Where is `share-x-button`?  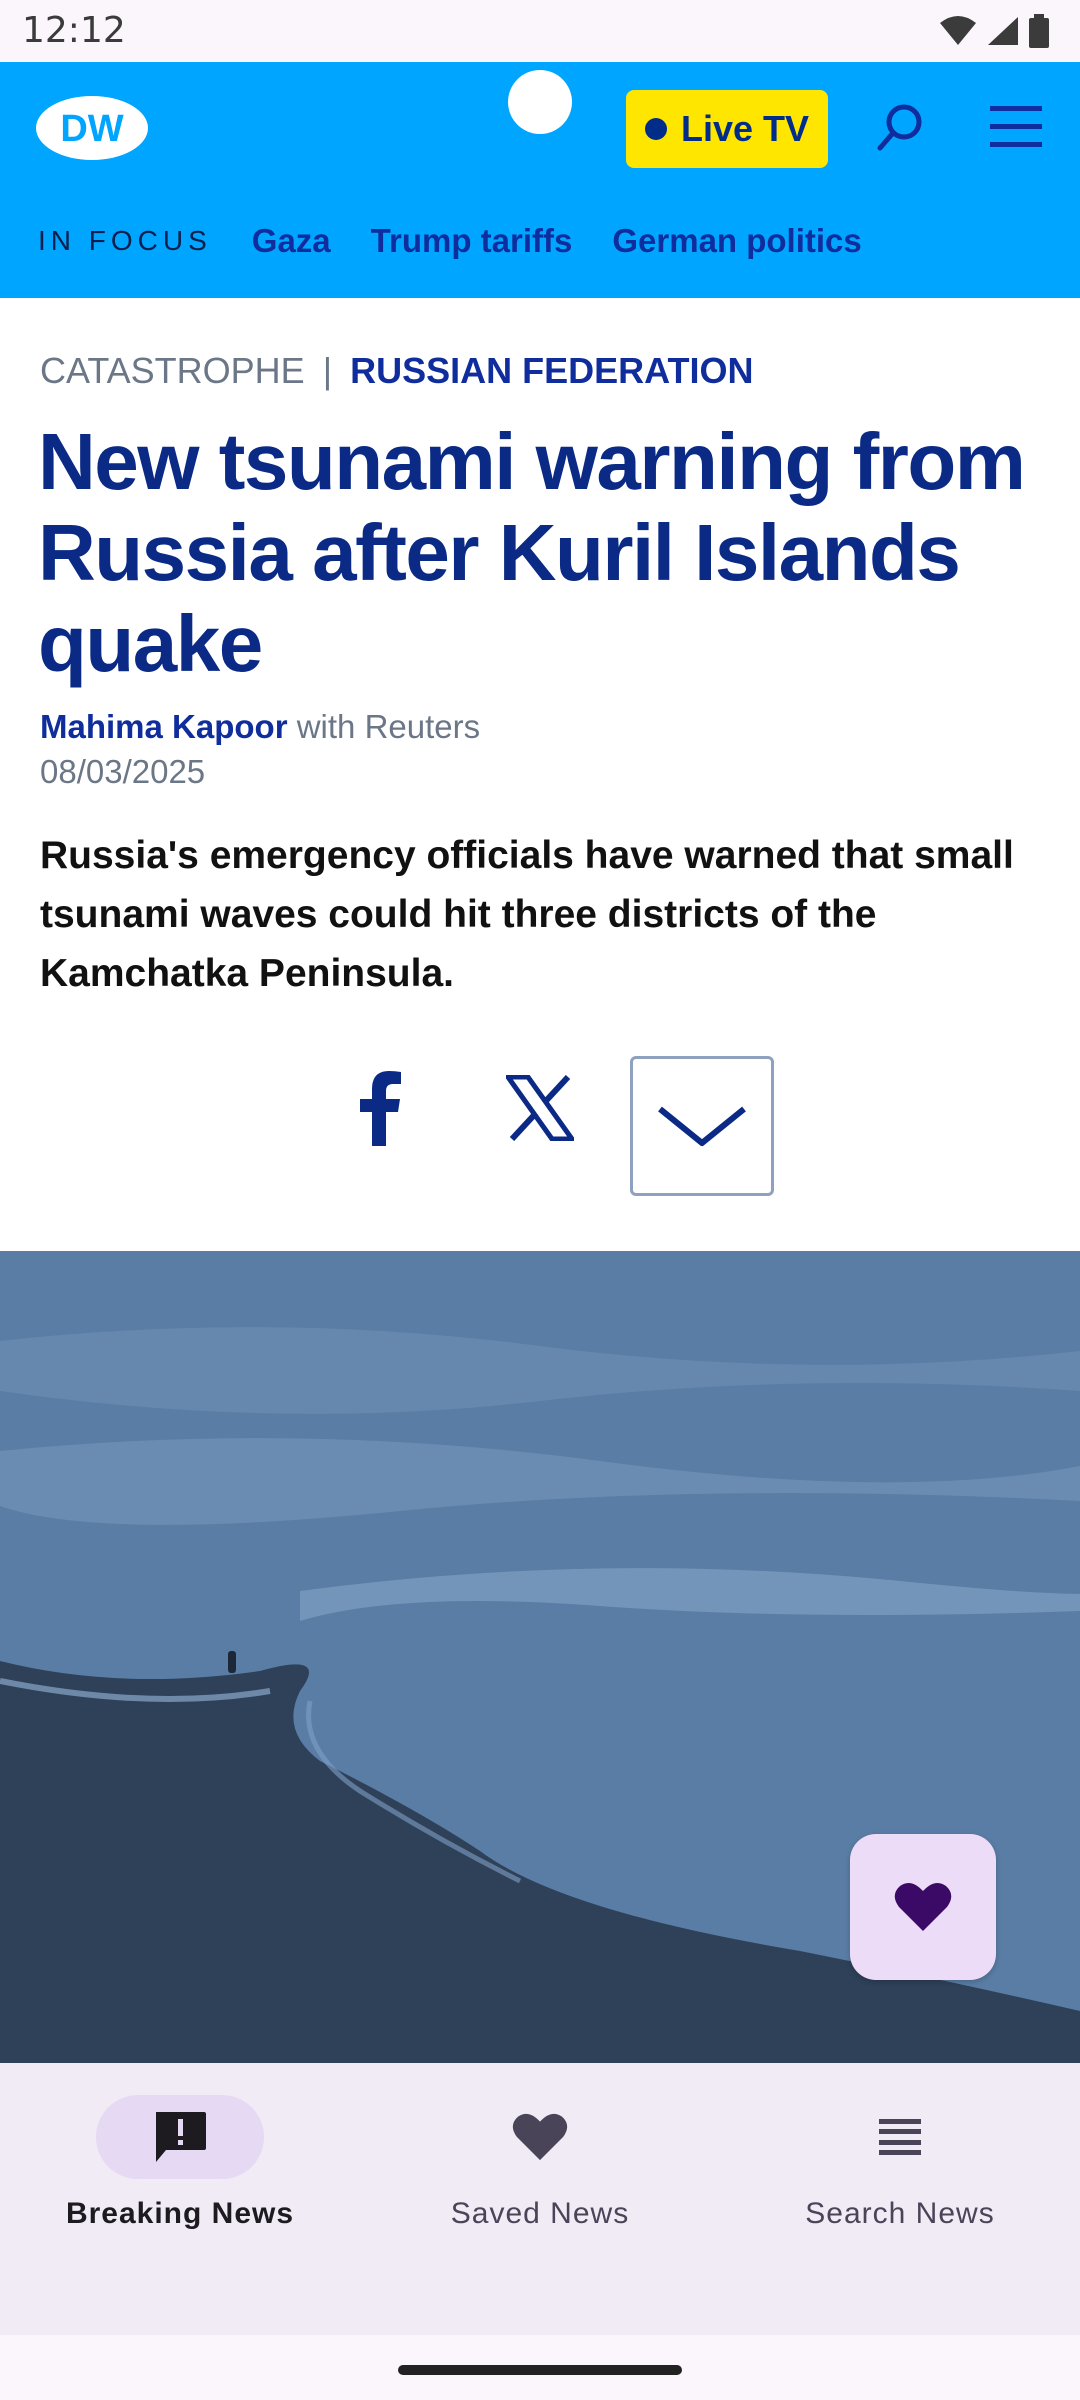 share-x-button is located at coordinates (540, 1108).